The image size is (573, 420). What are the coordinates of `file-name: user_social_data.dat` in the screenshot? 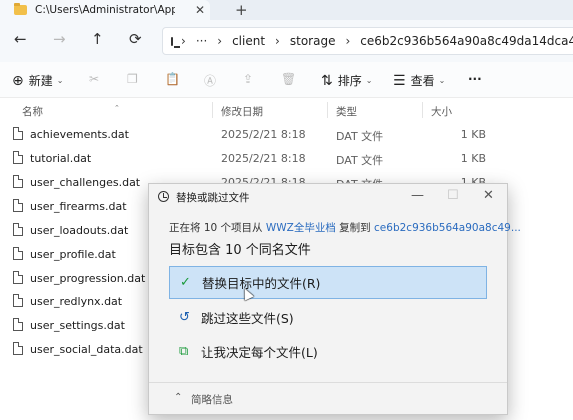 It's located at (86, 349).